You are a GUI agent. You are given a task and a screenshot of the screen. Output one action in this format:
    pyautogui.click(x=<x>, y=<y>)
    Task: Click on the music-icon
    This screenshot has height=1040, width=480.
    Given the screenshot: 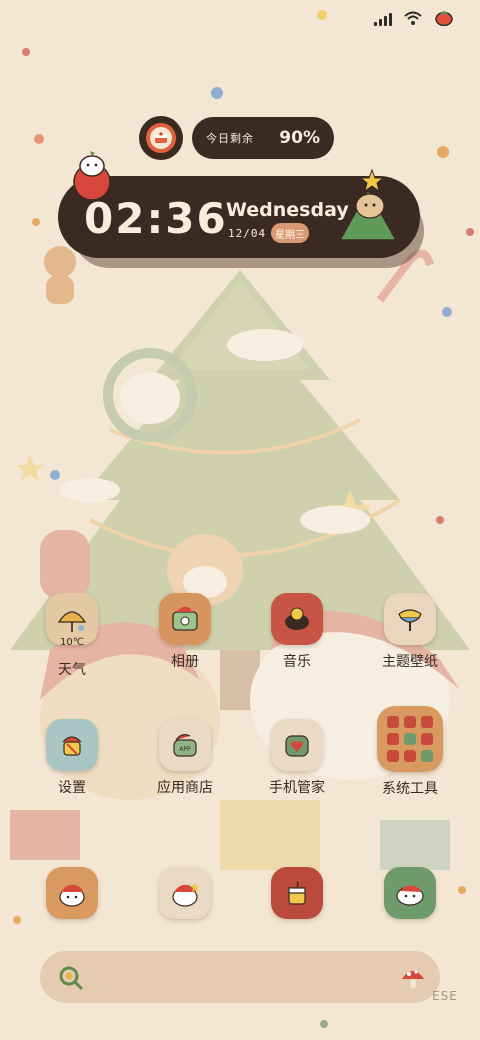 What is the action you would take?
    pyautogui.click(x=297, y=619)
    